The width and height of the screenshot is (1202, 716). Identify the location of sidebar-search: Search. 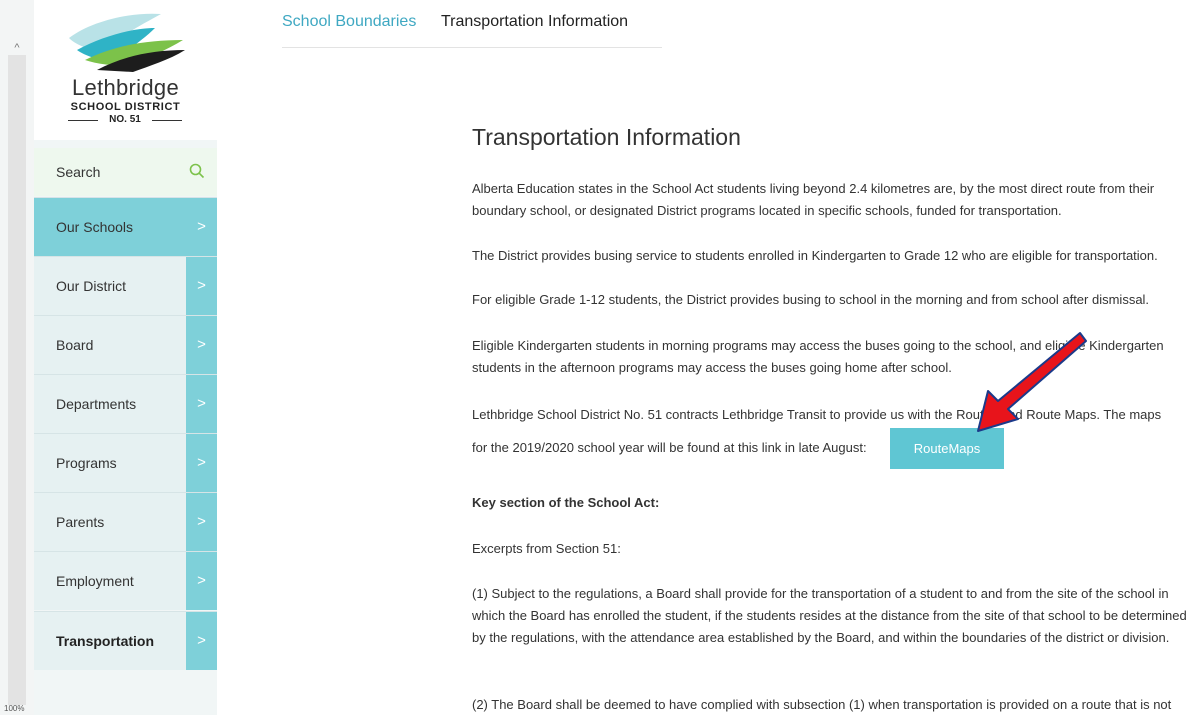
(125, 172).